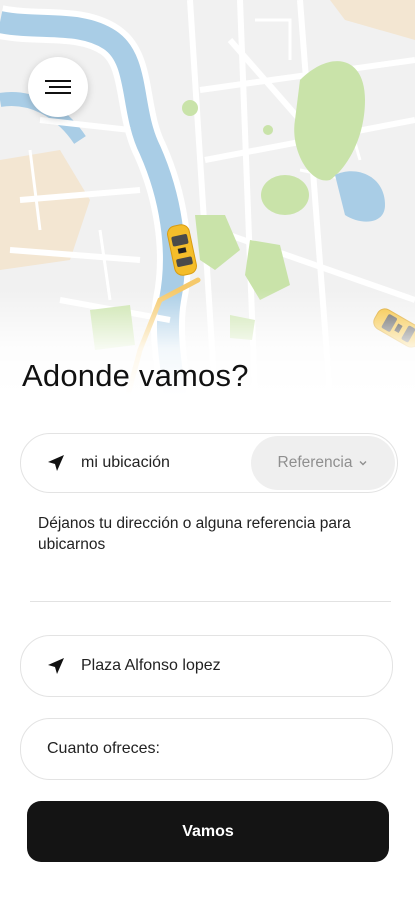  I want to click on menu-icon, so click(58, 87).